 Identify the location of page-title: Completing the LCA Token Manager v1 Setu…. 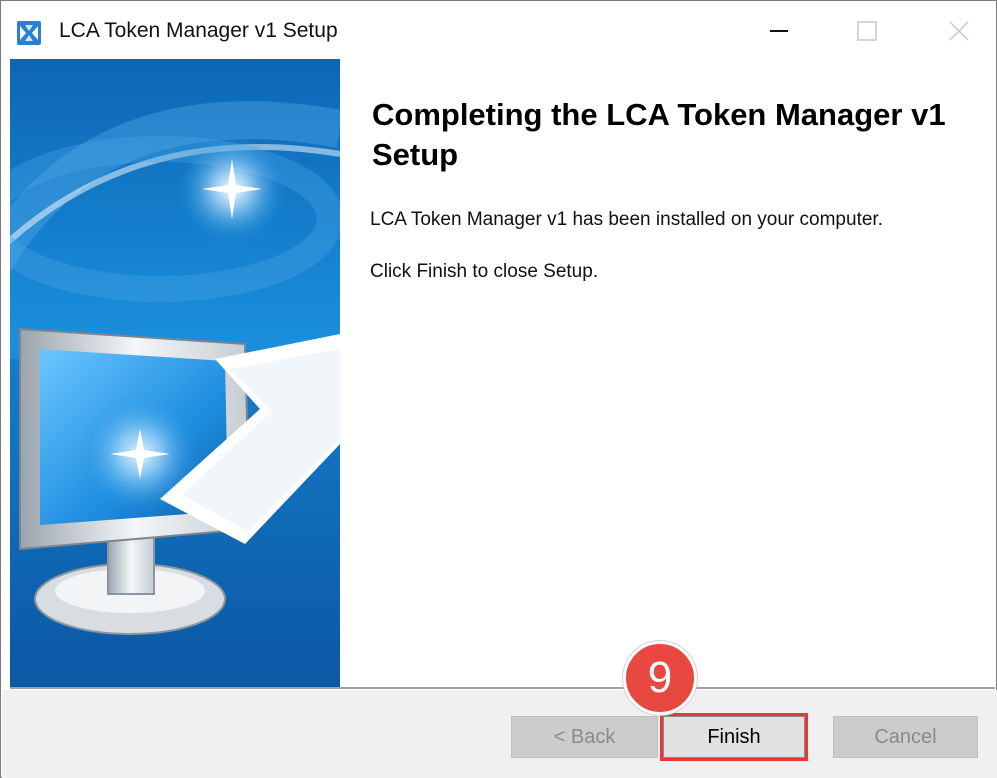
(659, 134).